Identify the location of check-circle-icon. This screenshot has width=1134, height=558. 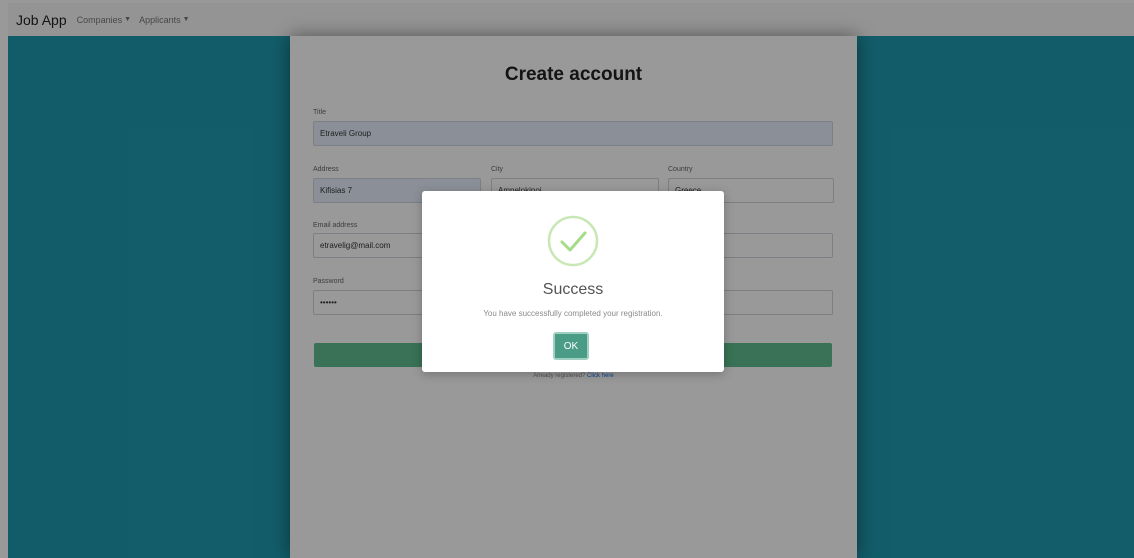
(573, 241).